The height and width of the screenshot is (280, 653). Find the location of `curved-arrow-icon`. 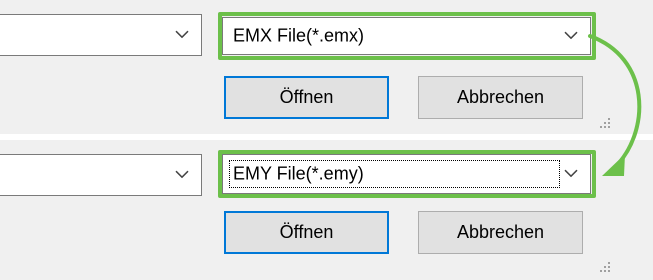

curved-arrow-icon is located at coordinates (615, 105).